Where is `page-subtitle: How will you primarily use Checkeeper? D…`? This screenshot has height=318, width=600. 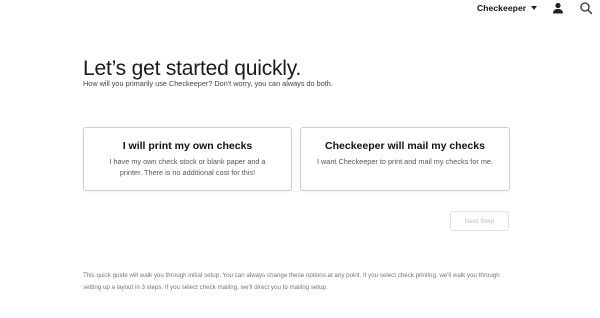 page-subtitle: How will you primarily use Checkeeper? D… is located at coordinates (208, 83).